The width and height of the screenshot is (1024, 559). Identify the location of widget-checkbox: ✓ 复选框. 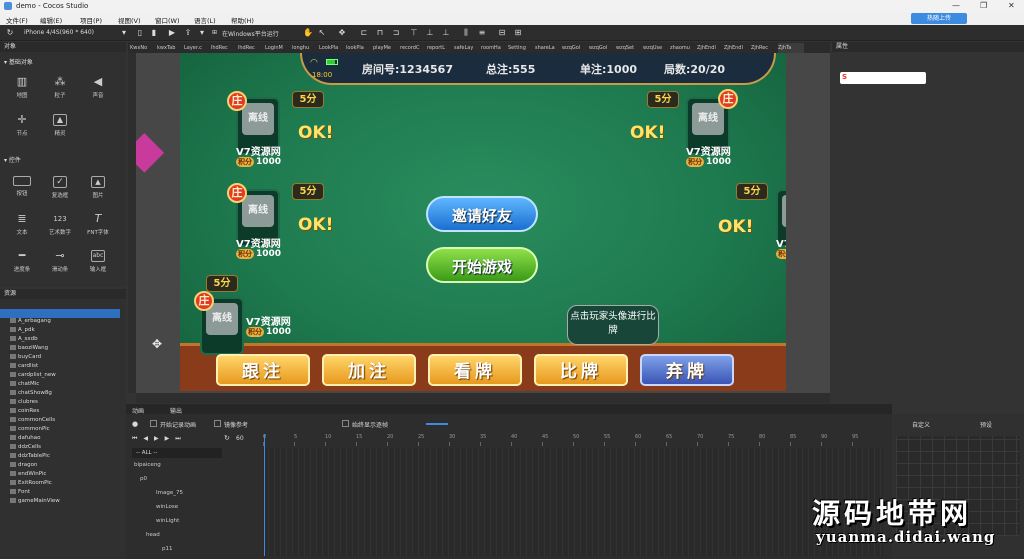
(60, 187).